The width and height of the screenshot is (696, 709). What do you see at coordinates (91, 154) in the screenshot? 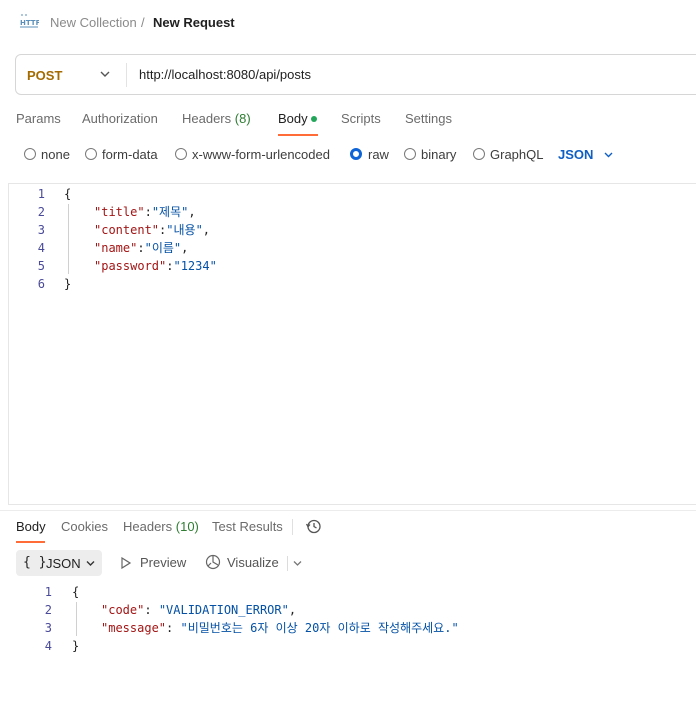
I see `radio-form-data` at bounding box center [91, 154].